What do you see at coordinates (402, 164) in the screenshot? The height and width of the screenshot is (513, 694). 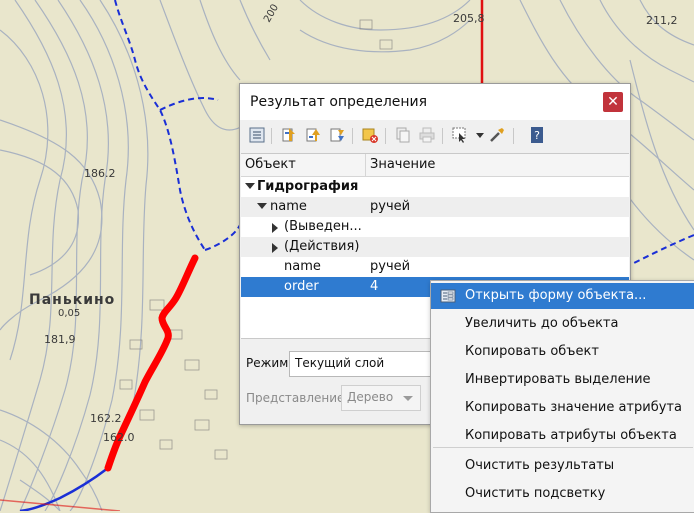 I see `column-header-value: Значение` at bounding box center [402, 164].